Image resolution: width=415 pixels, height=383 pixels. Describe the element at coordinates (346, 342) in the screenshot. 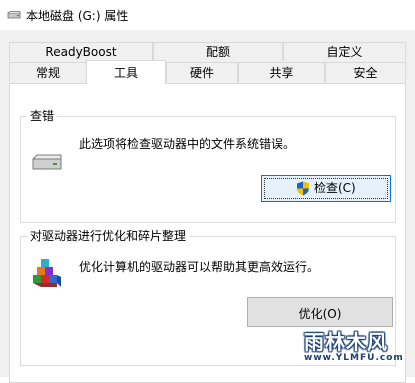

I see `watermark-brand: 雨林木风` at that location.